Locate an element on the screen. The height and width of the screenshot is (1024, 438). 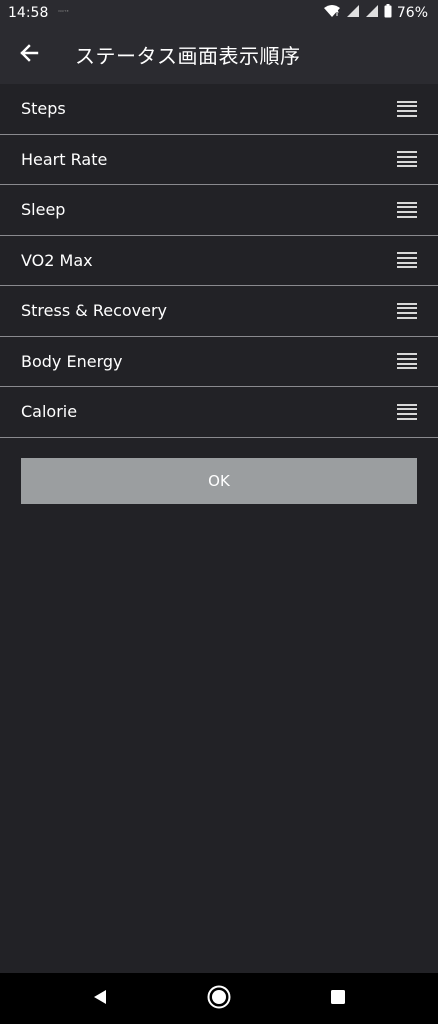
home-circle-icon is located at coordinates (219, 999).